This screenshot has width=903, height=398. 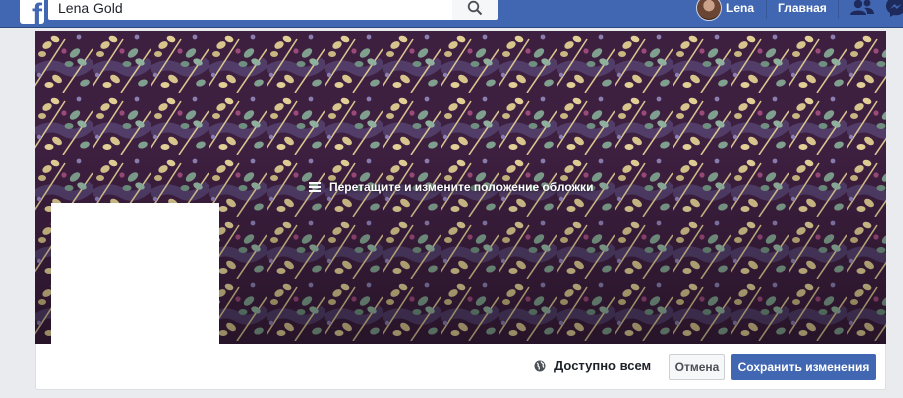 What do you see at coordinates (460, 367) in the screenshot?
I see `cover-actions-panel: Доступно всем Отмена Сохранить изменения` at bounding box center [460, 367].